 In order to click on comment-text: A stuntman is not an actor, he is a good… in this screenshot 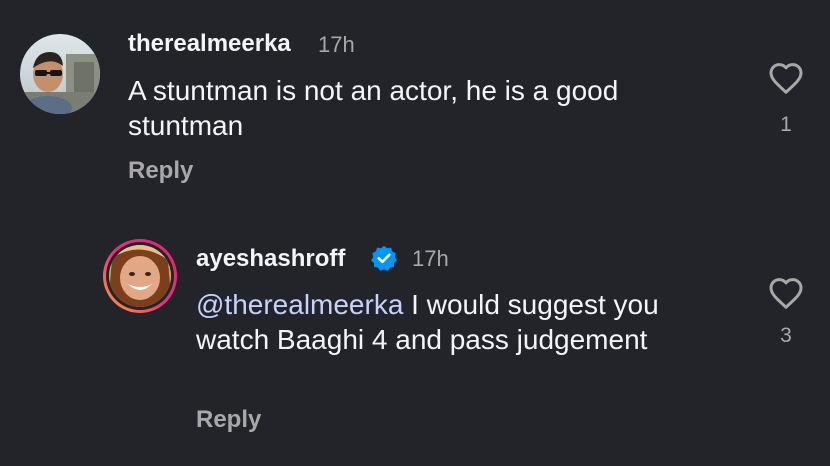, I will do `click(373, 108)`.